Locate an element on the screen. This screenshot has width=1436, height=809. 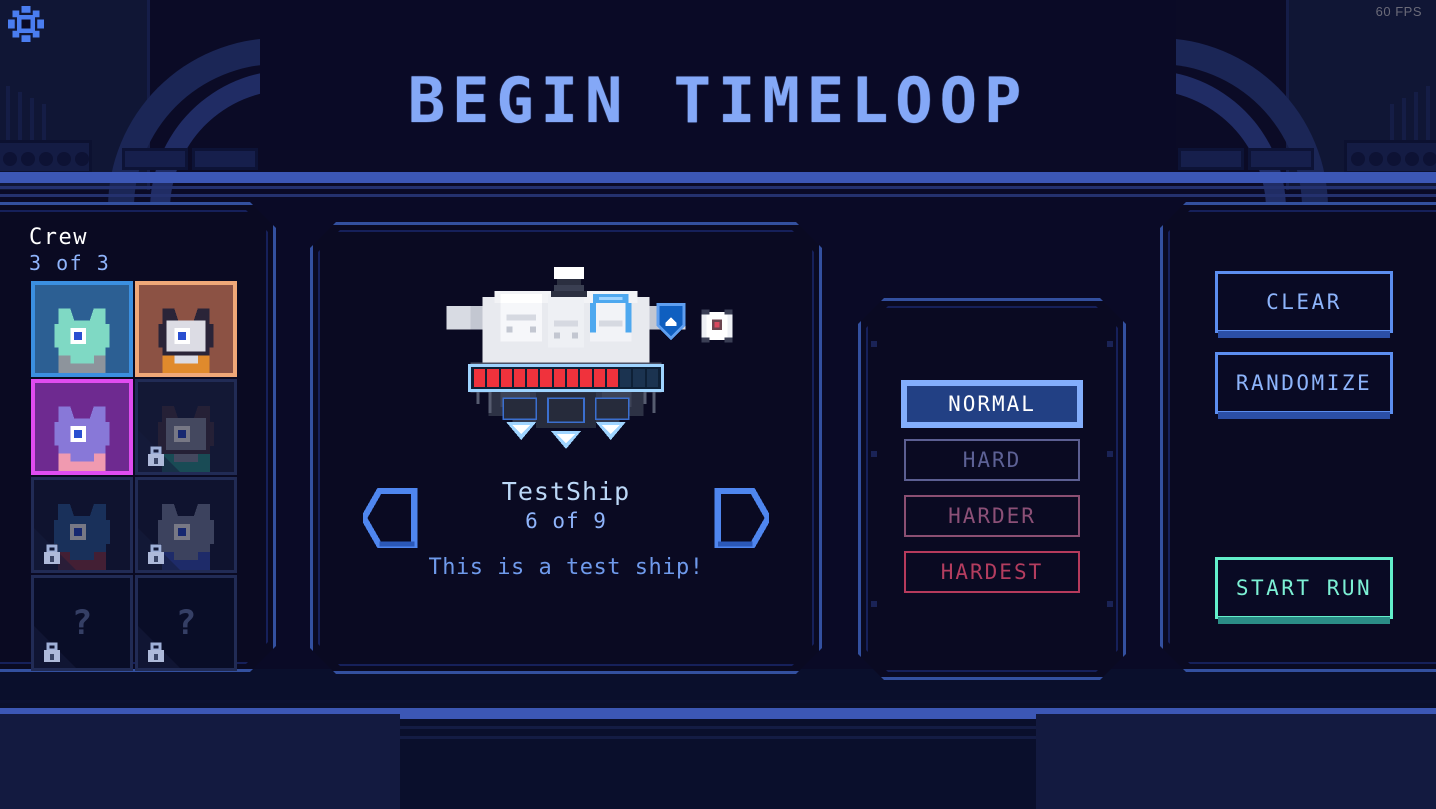
crew-grid: ? ? is located at coordinates (134, 476).